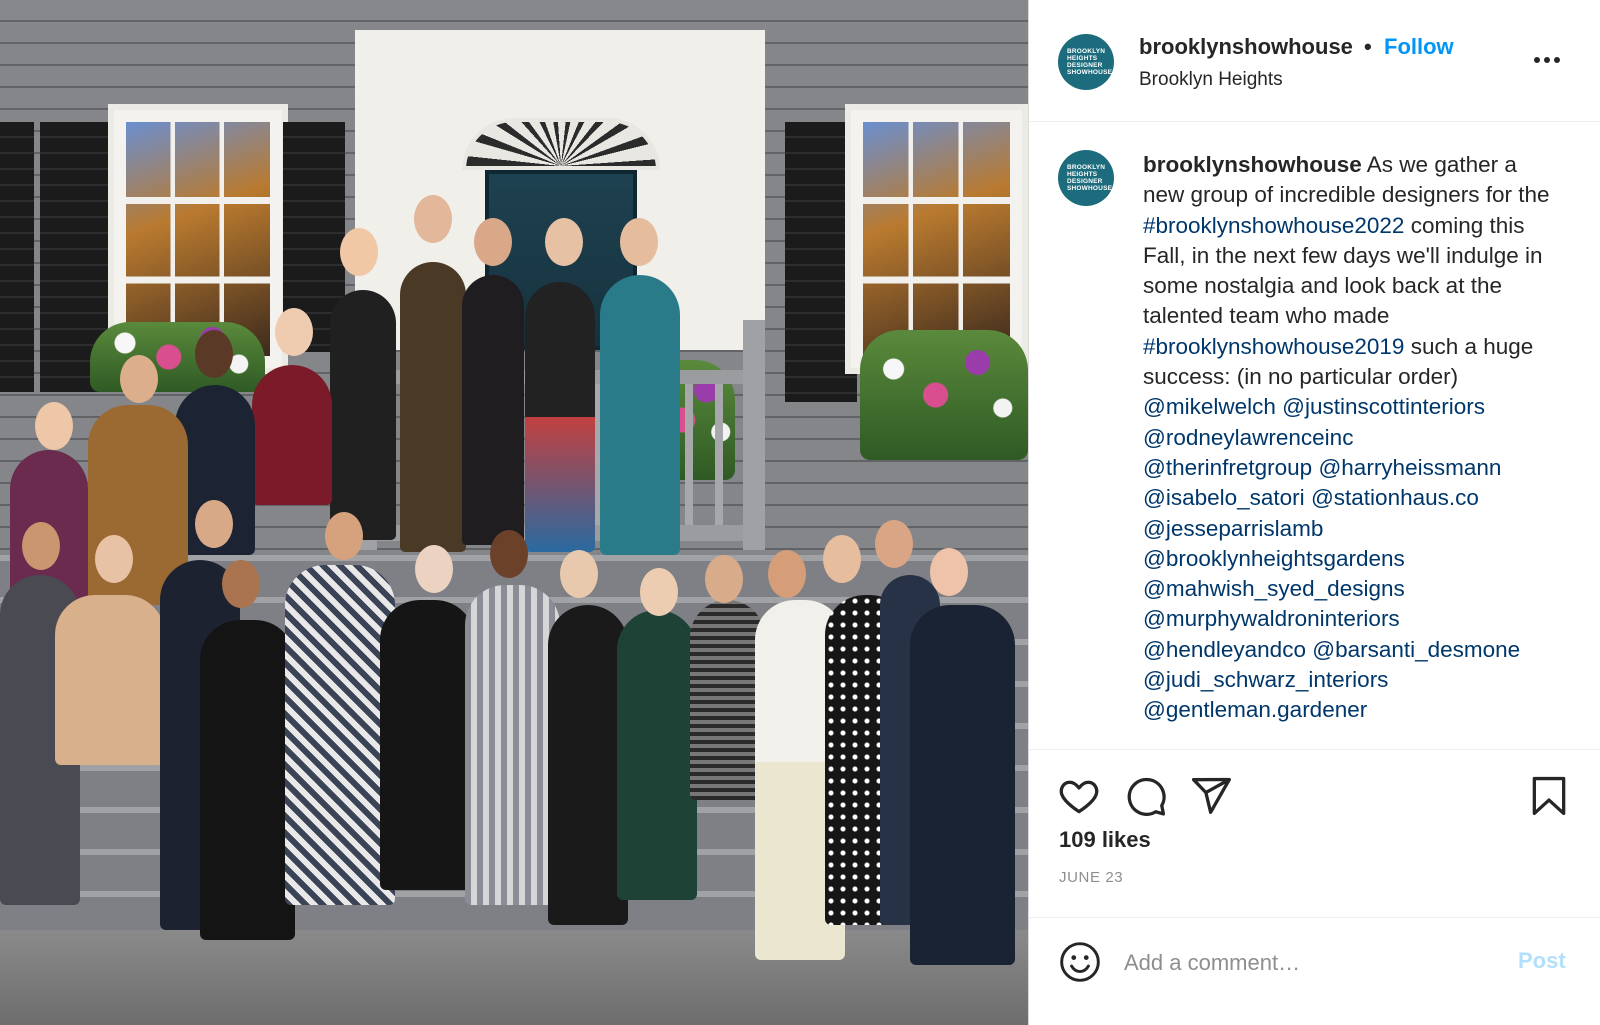 The image size is (1600, 1025). What do you see at coordinates (1209, 406) in the screenshot?
I see `mention-link: @mikelwelch` at bounding box center [1209, 406].